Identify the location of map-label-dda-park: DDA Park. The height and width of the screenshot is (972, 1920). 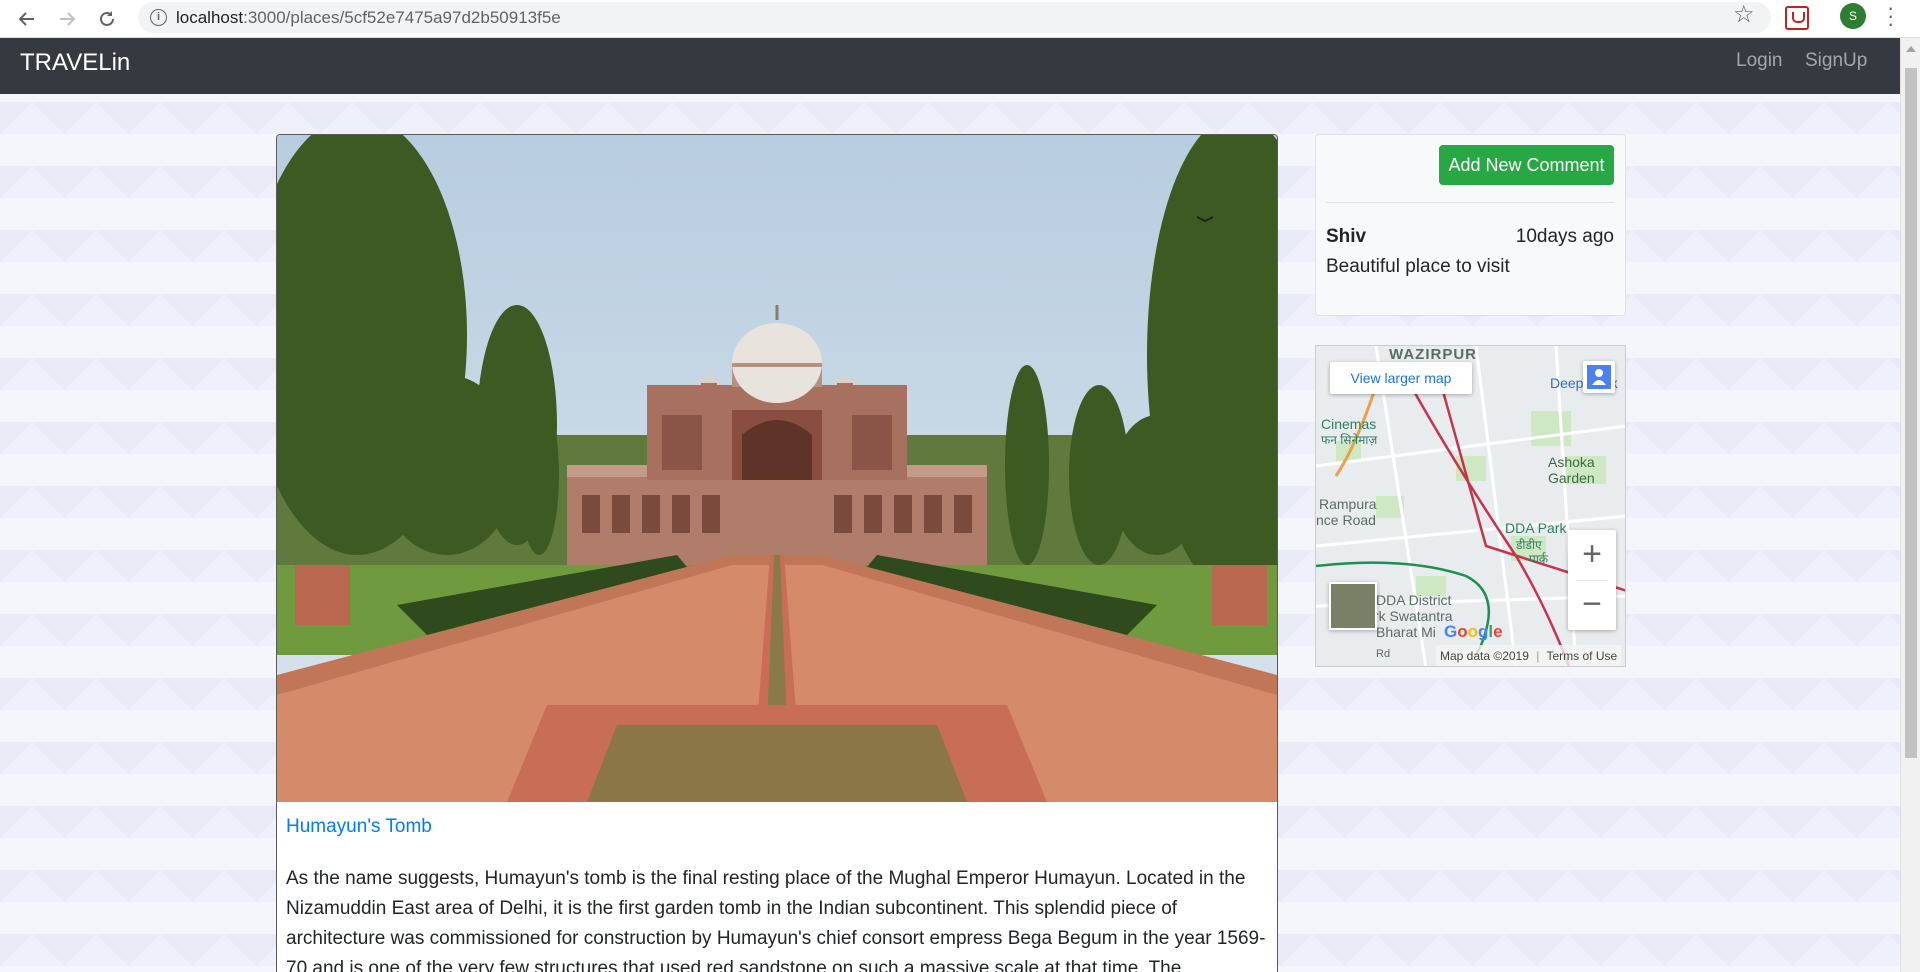
(1536, 528).